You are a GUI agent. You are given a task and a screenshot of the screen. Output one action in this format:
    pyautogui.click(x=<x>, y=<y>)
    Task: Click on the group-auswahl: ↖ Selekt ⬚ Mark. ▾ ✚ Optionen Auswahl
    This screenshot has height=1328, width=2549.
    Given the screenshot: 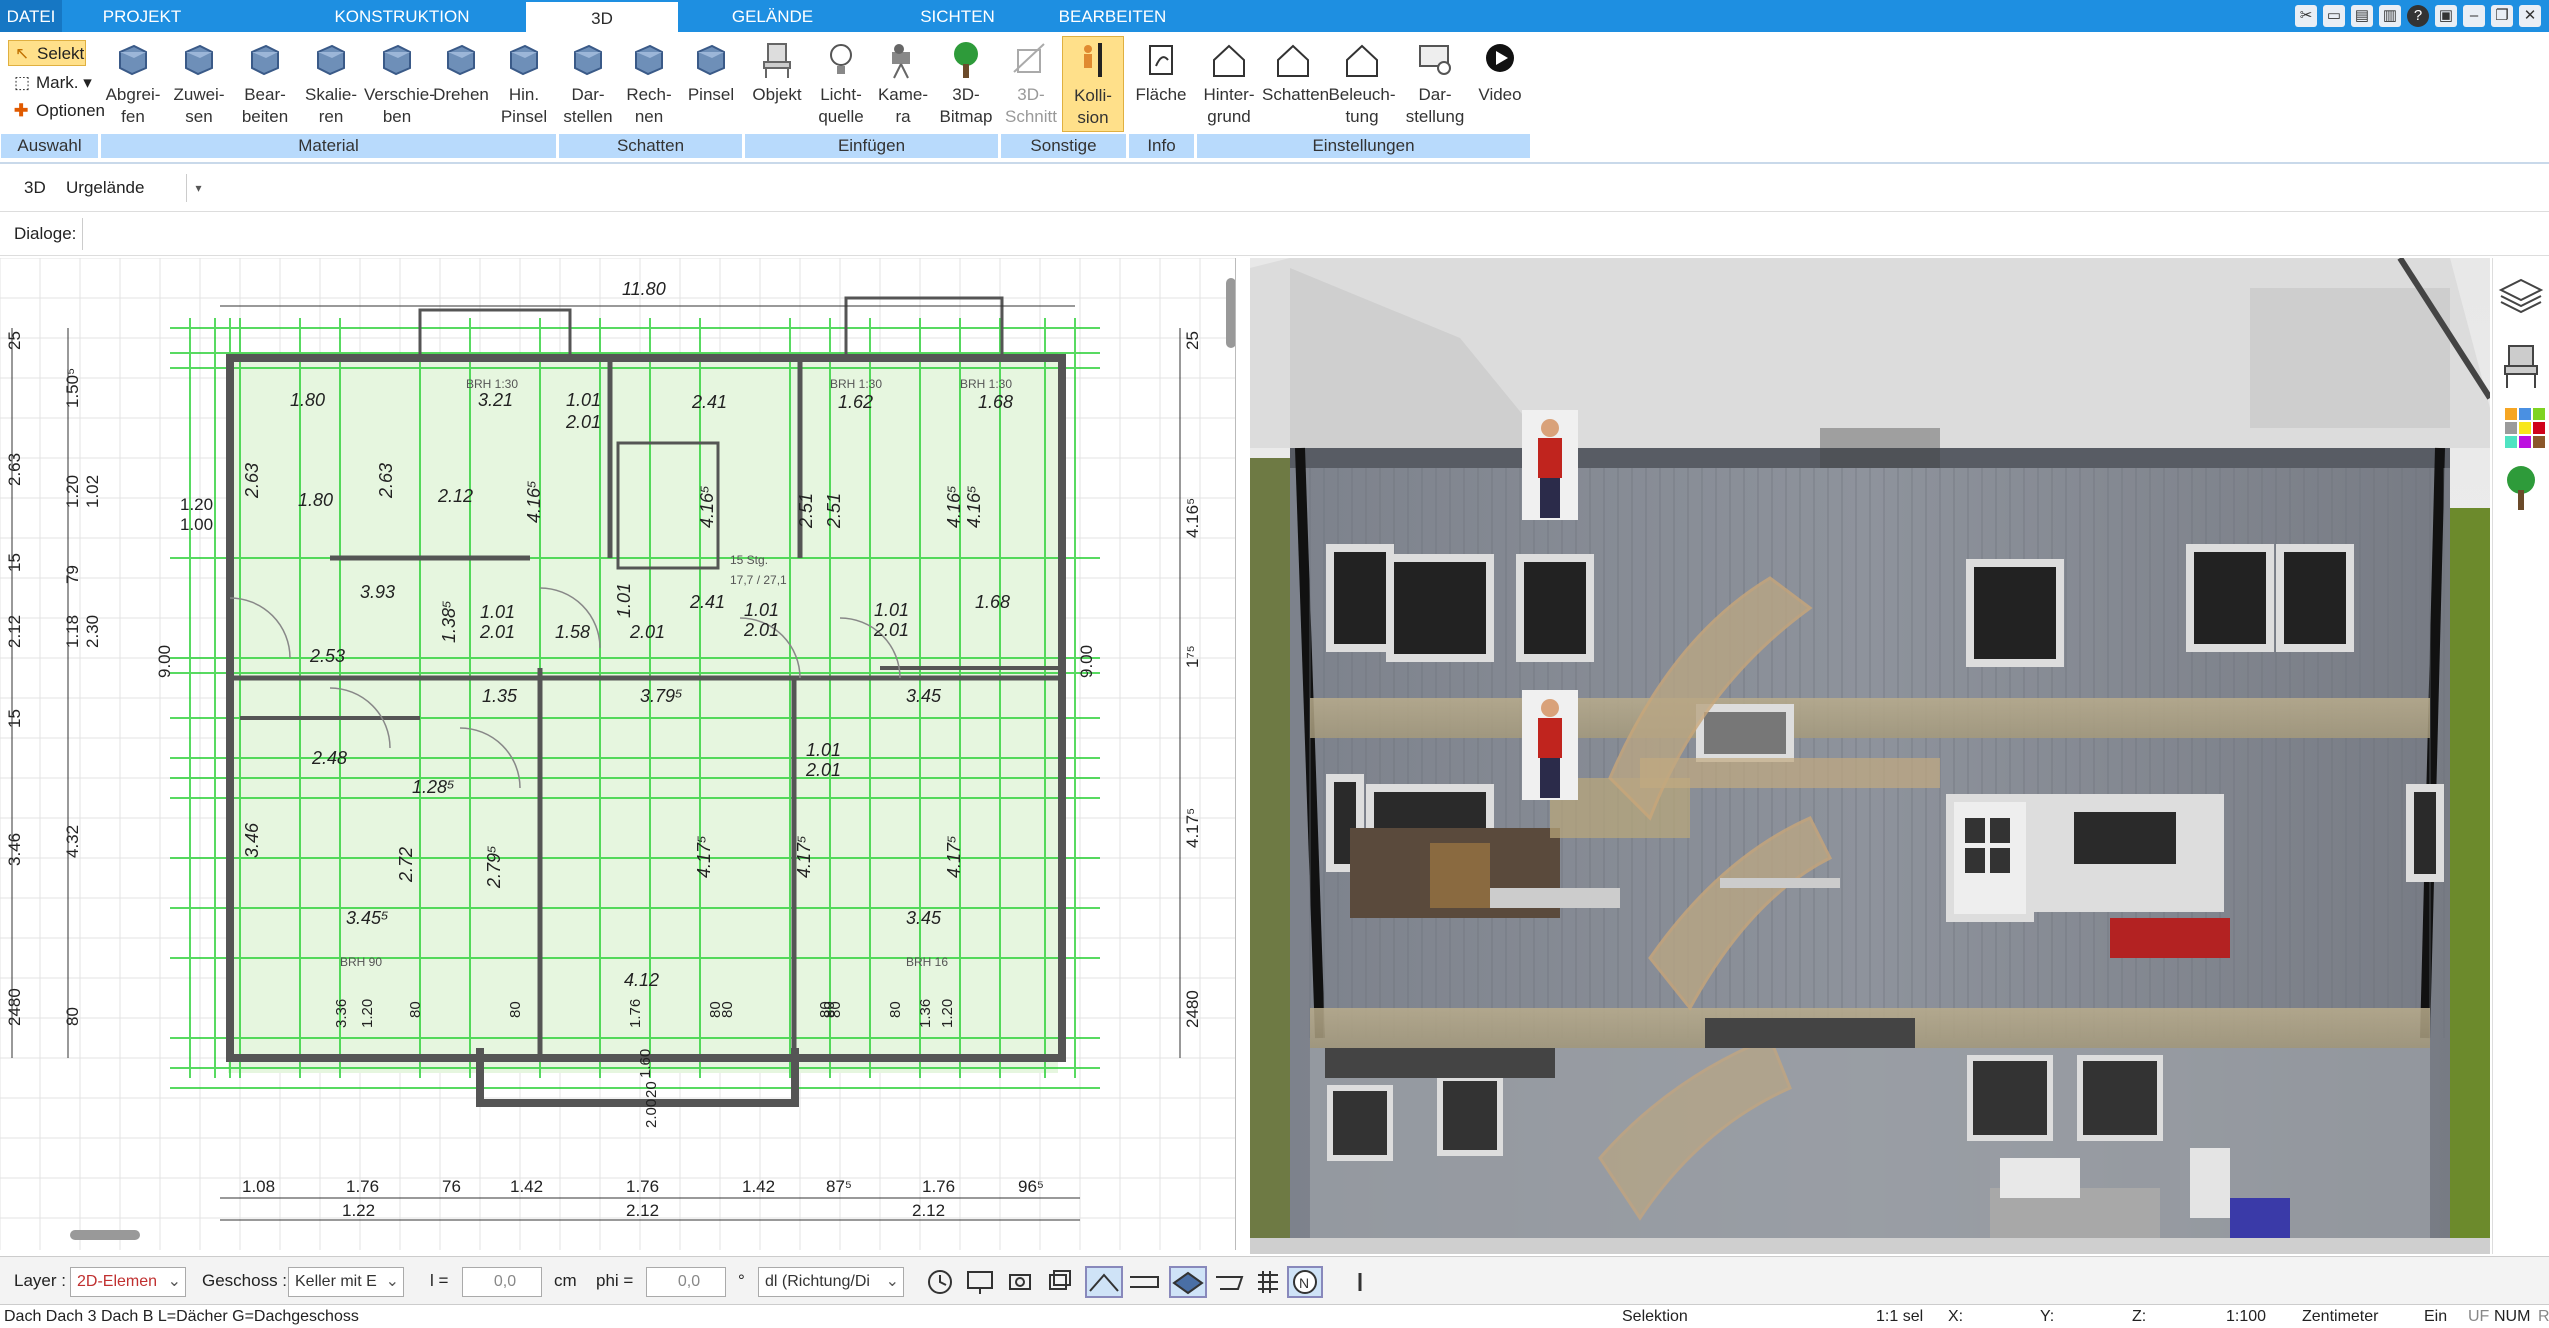 What is the action you would take?
    pyautogui.click(x=52, y=97)
    